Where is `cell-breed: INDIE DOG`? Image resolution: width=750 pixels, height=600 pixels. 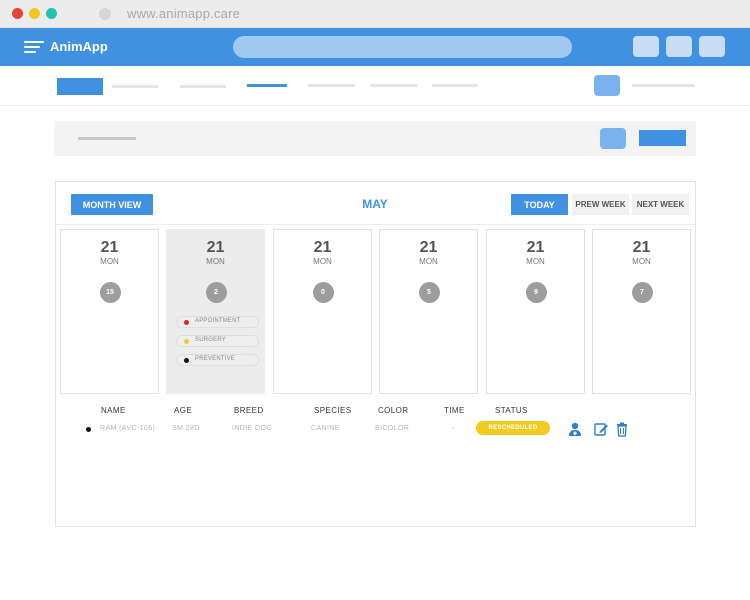
cell-breed: INDIE DOG is located at coordinates (252, 428).